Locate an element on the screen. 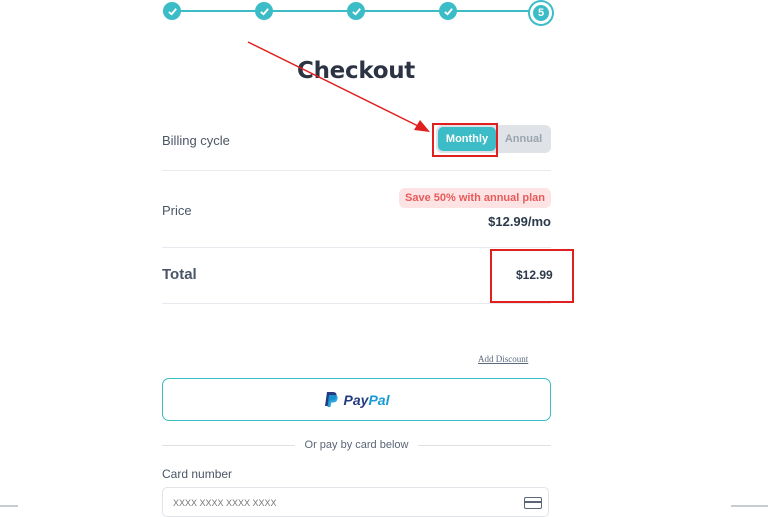 The width and height of the screenshot is (768, 517). step-2-complete is located at coordinates (264, 11).